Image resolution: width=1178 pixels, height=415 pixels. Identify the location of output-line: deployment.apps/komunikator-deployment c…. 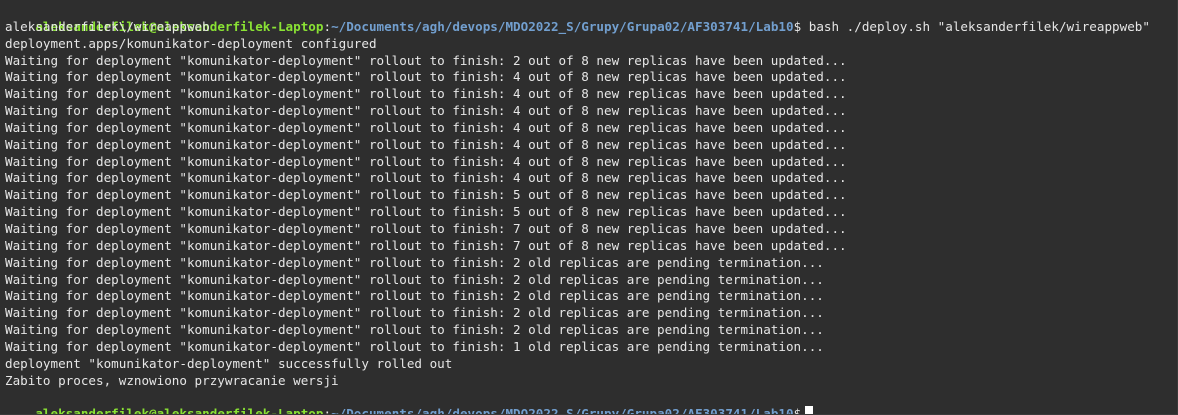
(191, 43).